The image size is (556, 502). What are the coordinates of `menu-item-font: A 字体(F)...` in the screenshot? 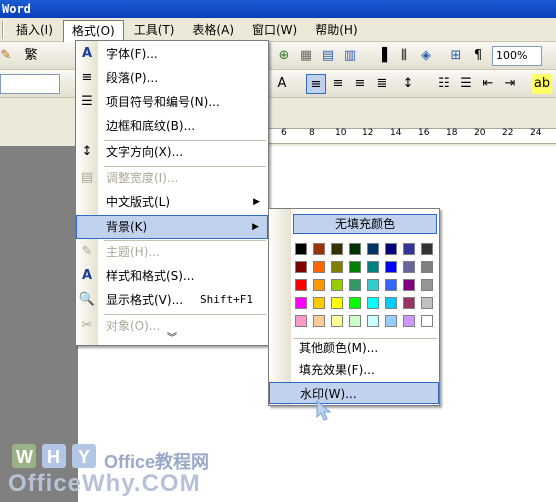 It's located at (172, 55).